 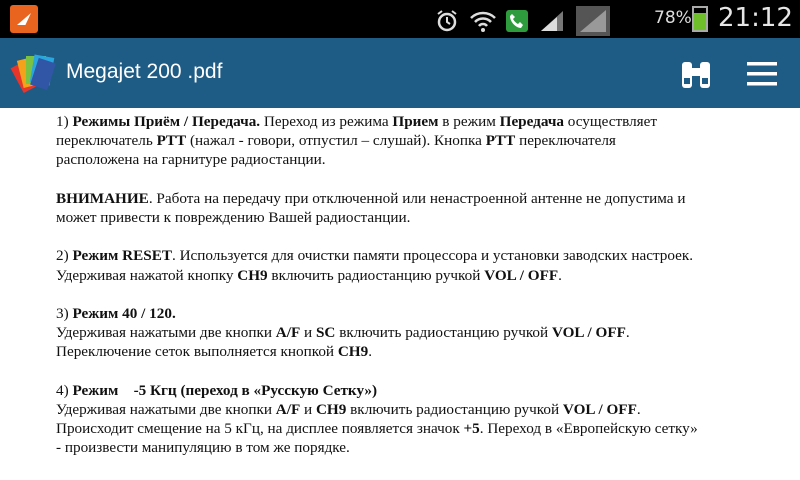 I want to click on clock: 21:12, so click(x=755, y=18).